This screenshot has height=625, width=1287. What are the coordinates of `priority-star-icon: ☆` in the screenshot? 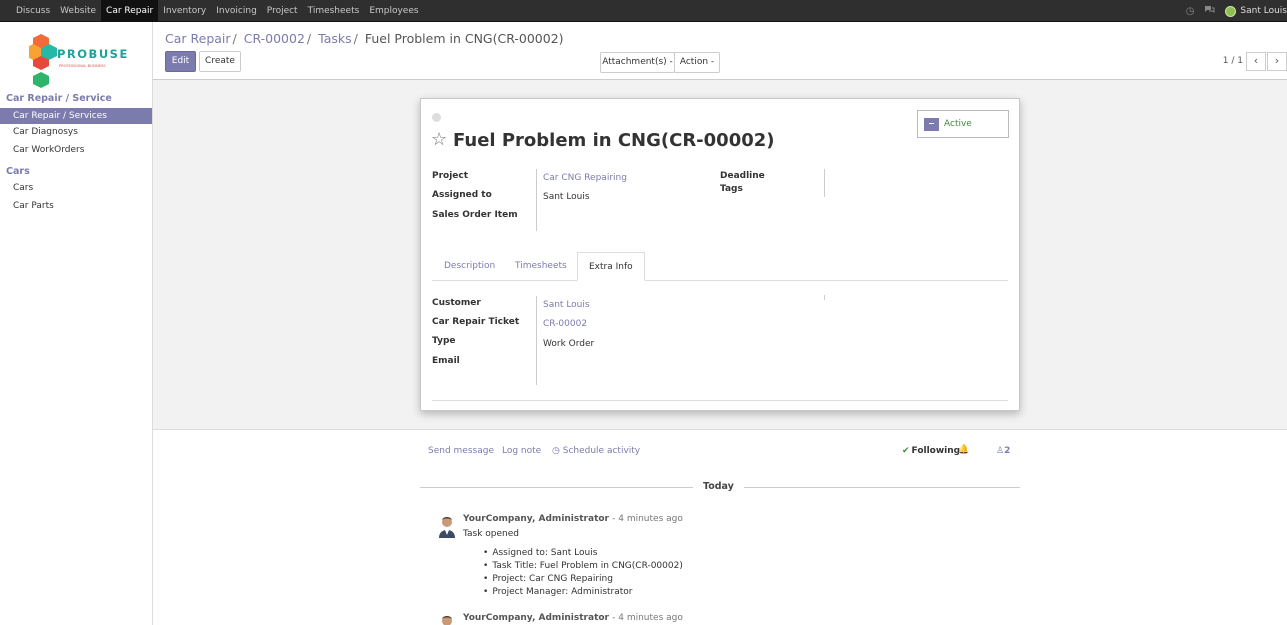 It's located at (439, 139).